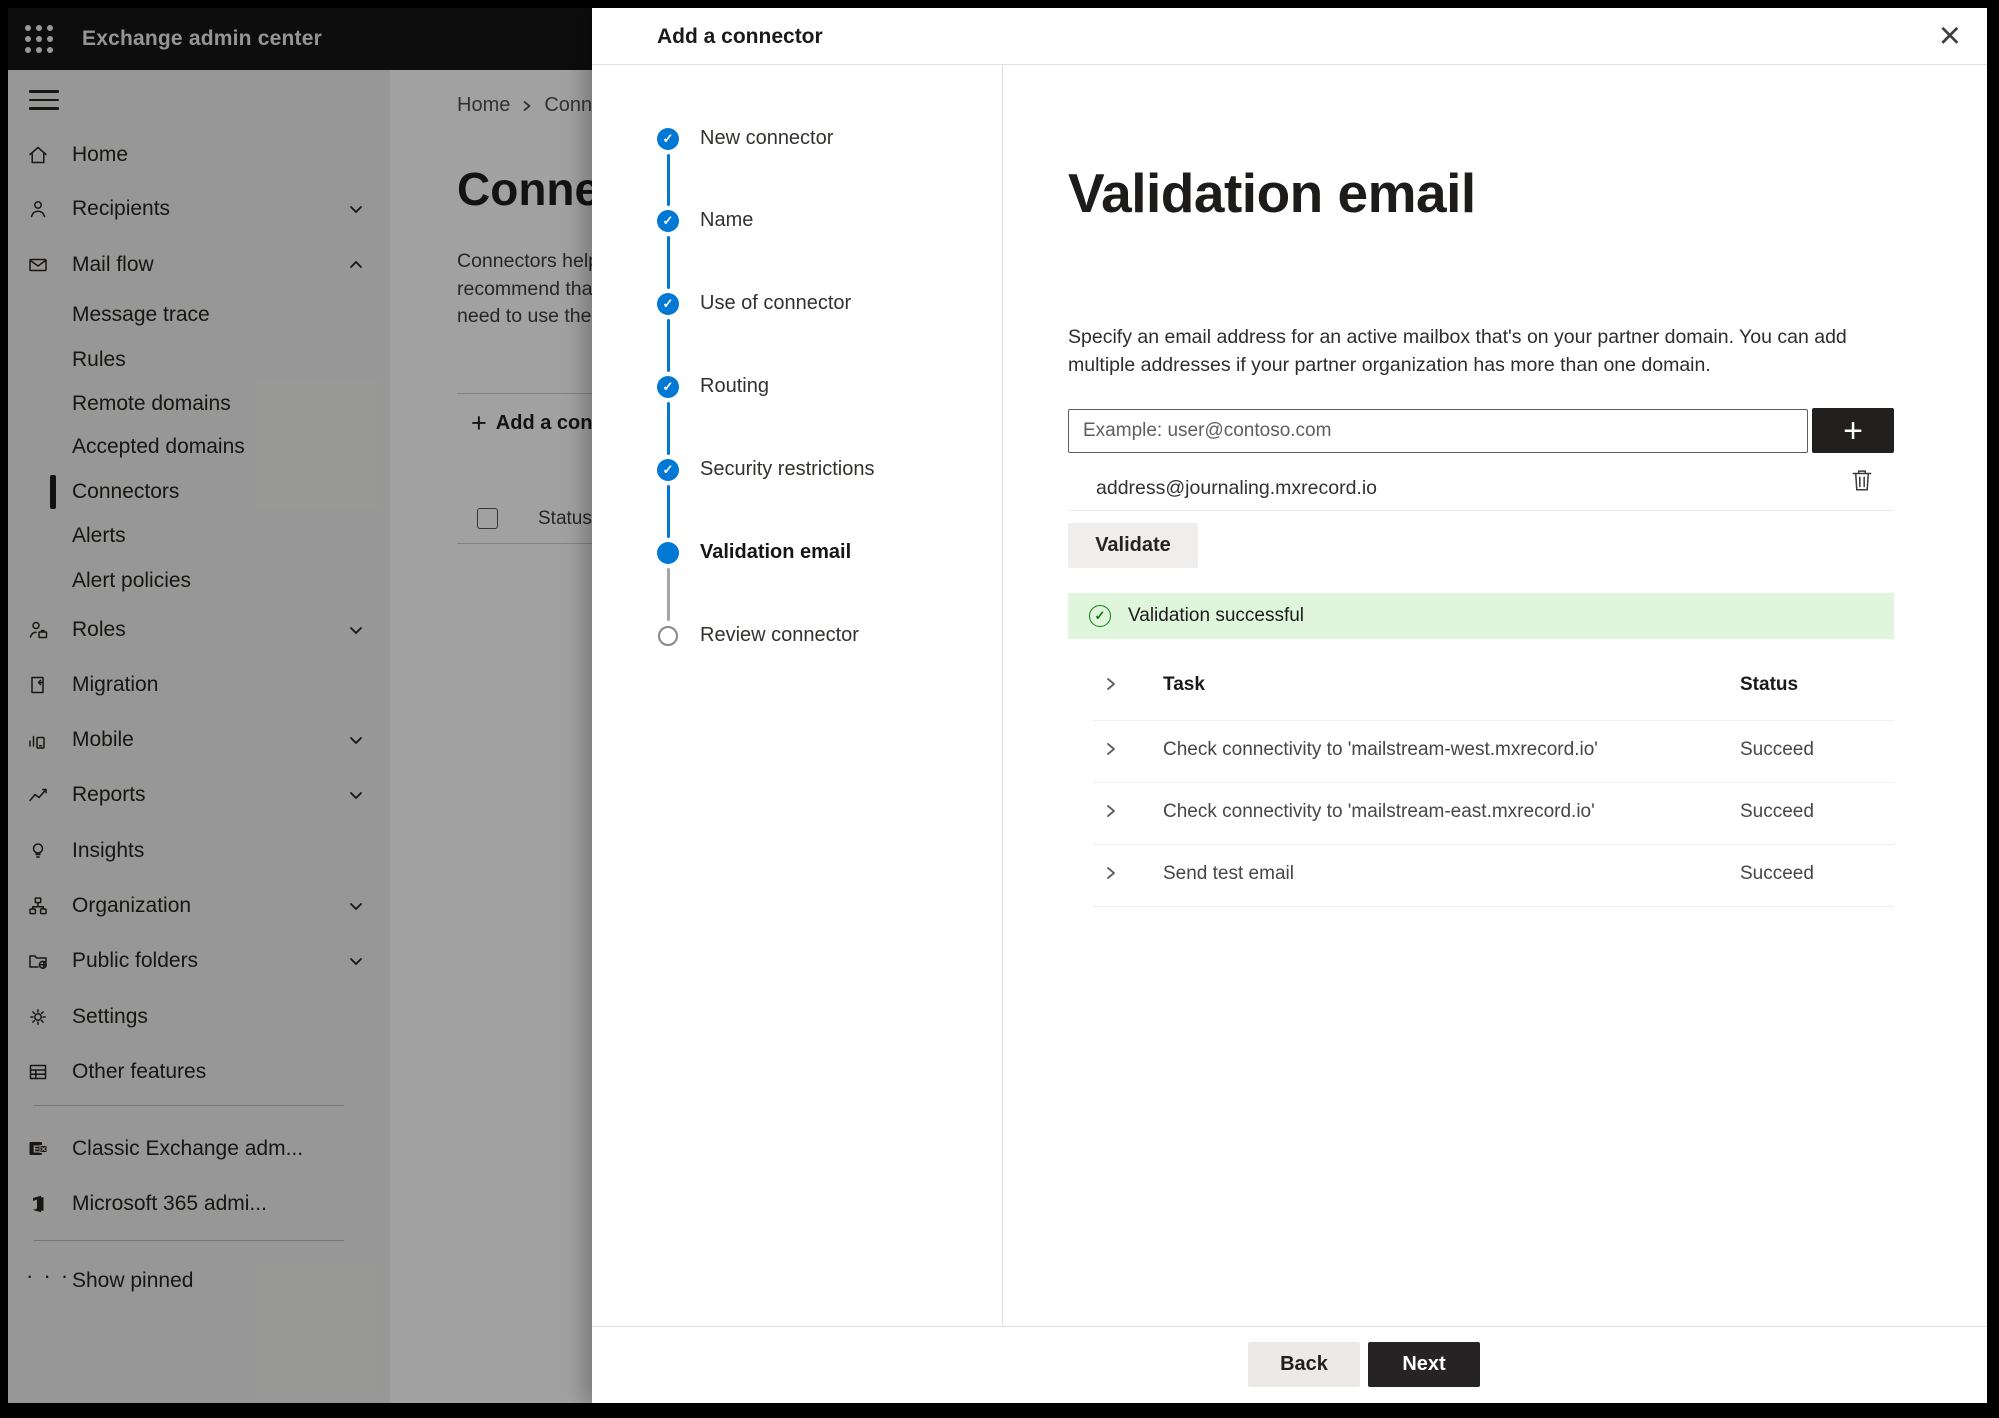 This screenshot has width=1999, height=1418. Describe the element at coordinates (1481, 510) in the screenshot. I see `address-row-divider` at that location.